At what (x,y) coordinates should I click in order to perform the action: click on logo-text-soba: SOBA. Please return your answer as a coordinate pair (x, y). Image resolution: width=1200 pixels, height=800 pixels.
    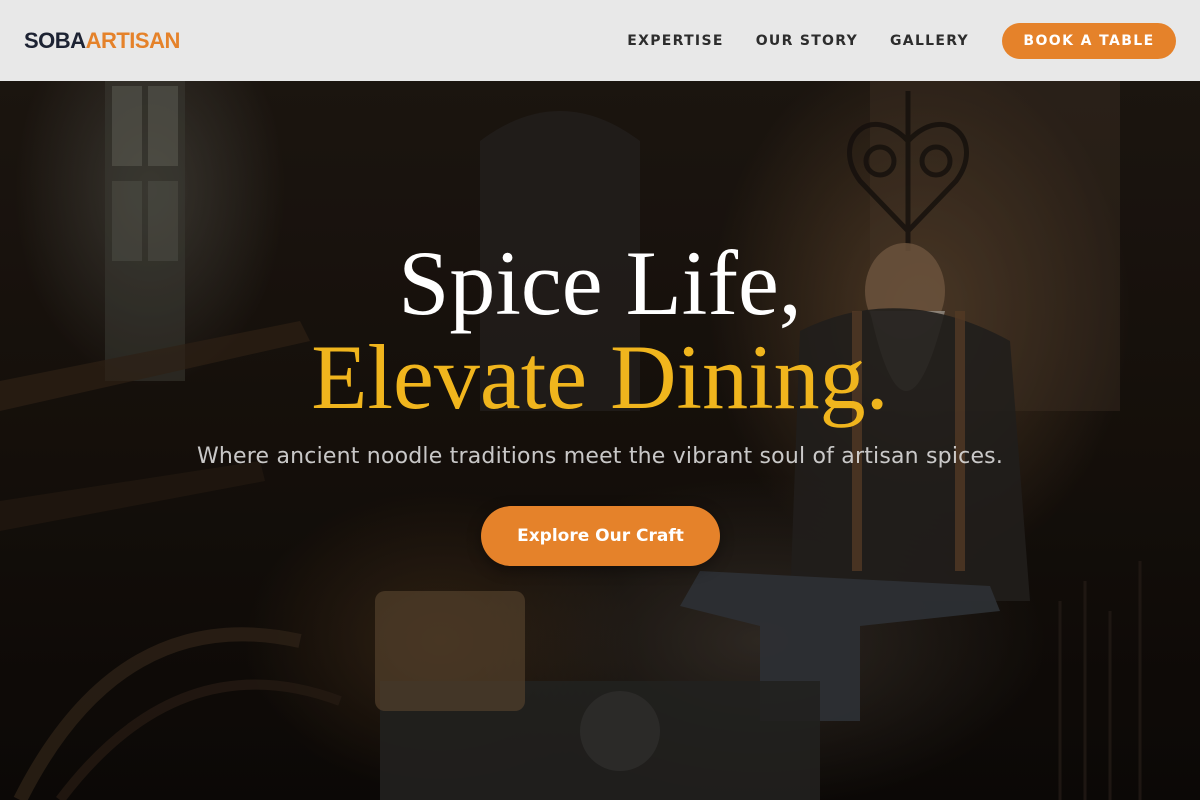
    Looking at the image, I should click on (55, 40).